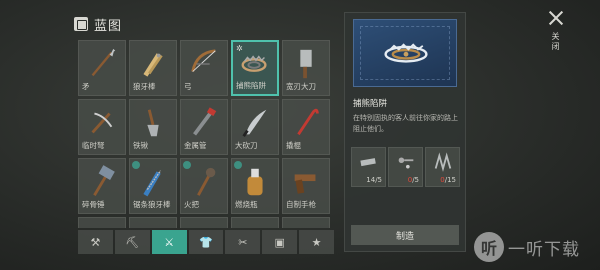 This screenshot has width=600, height=270. What do you see at coordinates (413, 180) in the screenshot?
I see `material-count: 0/5` at bounding box center [413, 180].